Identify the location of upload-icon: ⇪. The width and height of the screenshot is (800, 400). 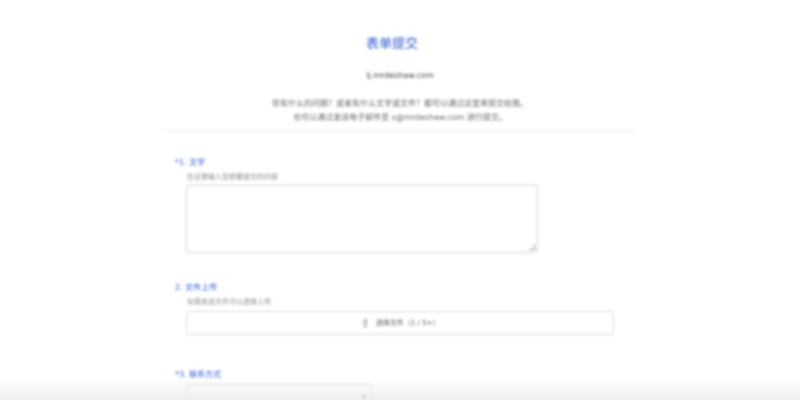
(365, 323).